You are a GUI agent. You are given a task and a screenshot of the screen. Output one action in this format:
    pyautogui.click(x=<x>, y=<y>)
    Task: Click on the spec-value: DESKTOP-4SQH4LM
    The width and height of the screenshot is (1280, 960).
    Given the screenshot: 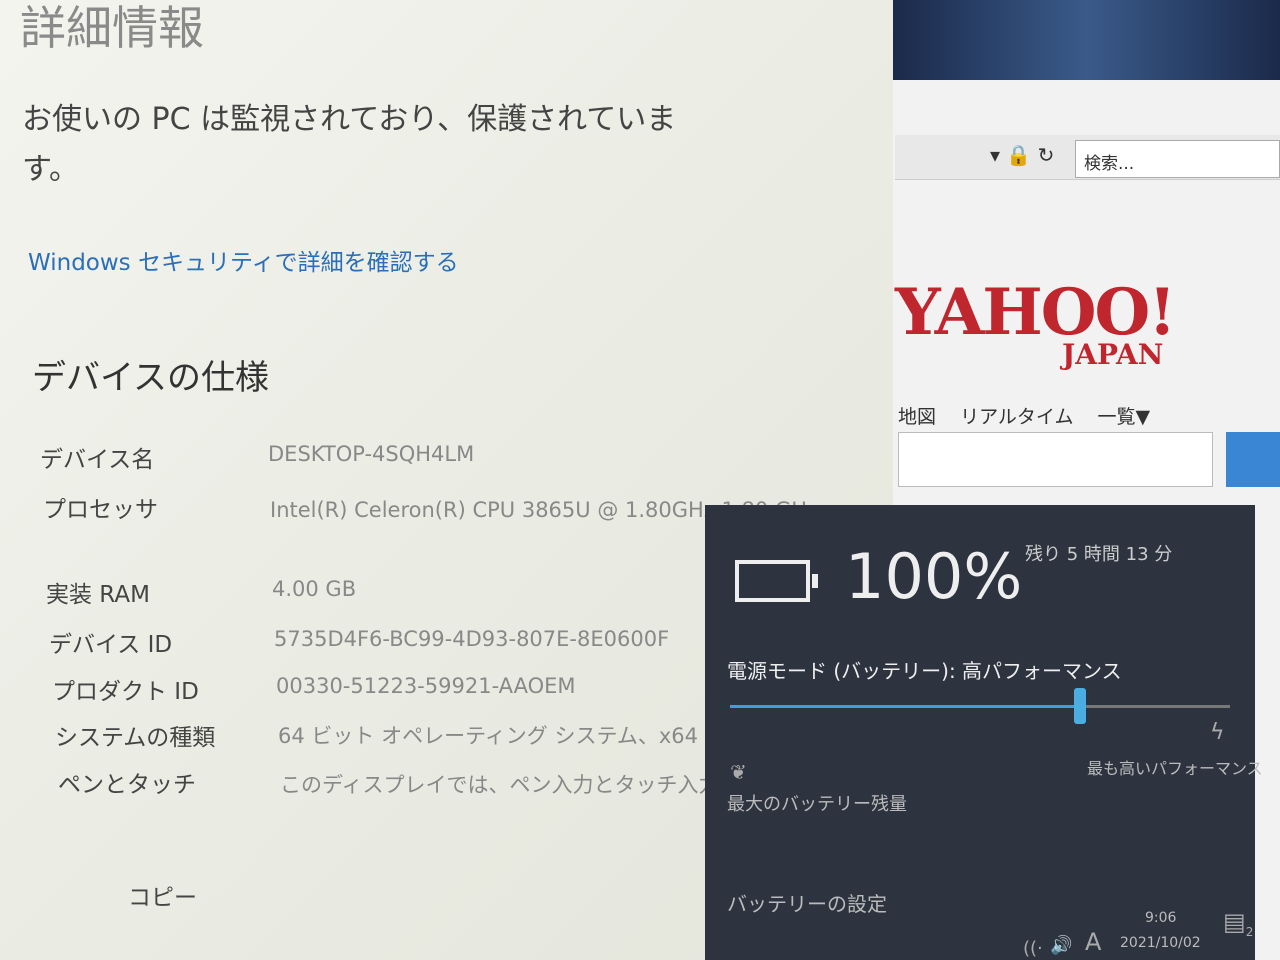 What is the action you would take?
    pyautogui.click(x=371, y=454)
    